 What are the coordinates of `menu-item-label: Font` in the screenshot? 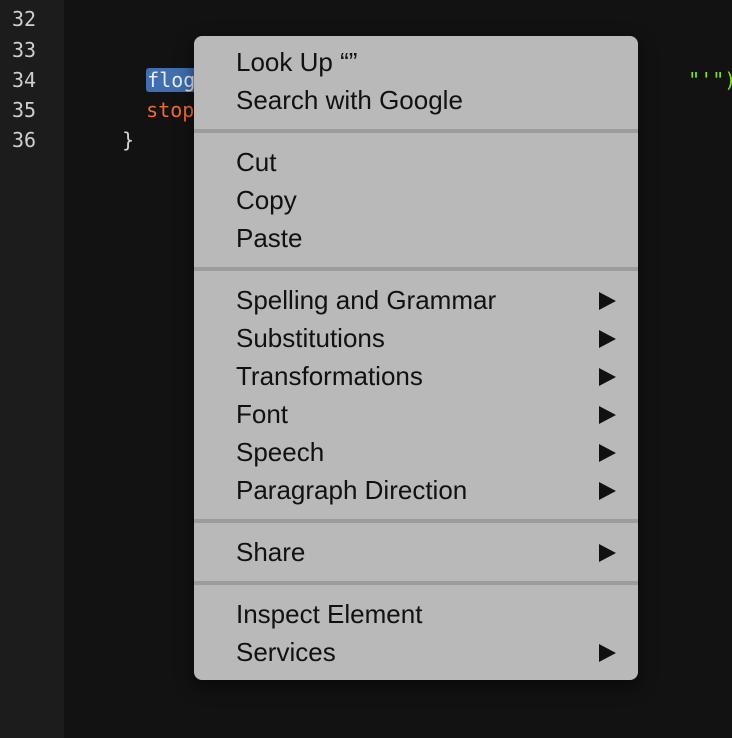 It's located at (262, 414).